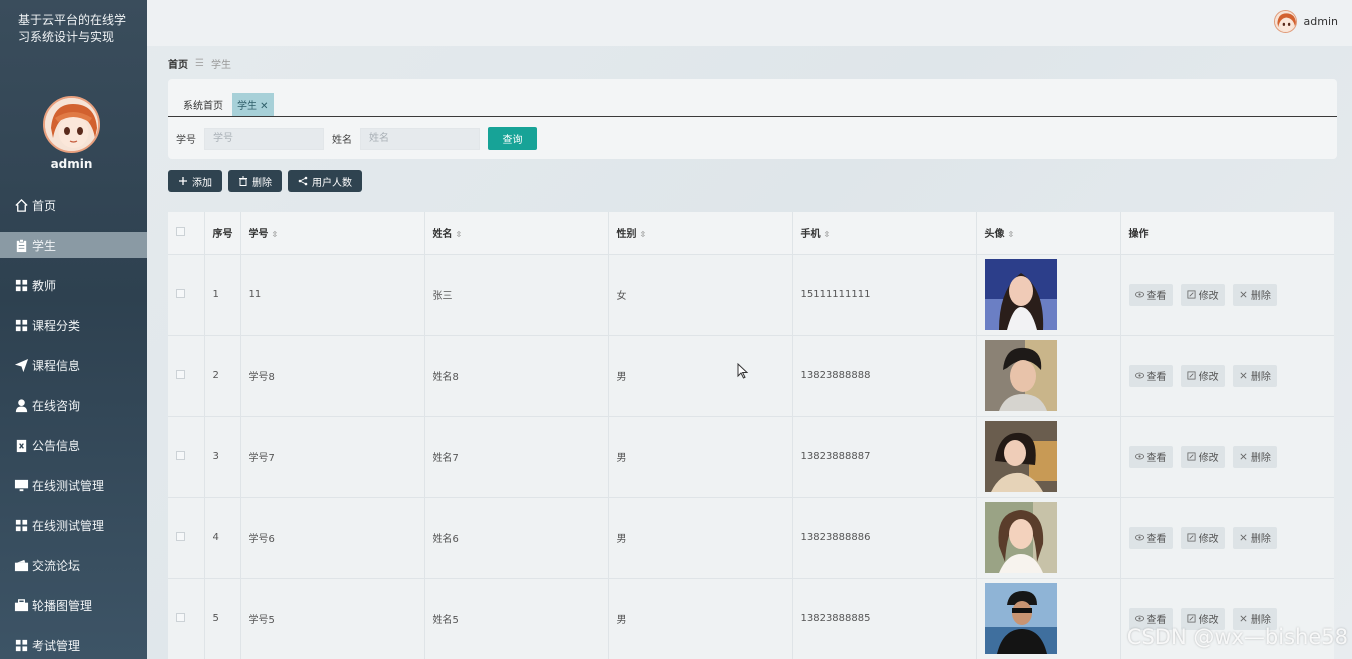 The width and height of the screenshot is (1352, 659). I want to click on cell-name: 姓名8, so click(516, 376).